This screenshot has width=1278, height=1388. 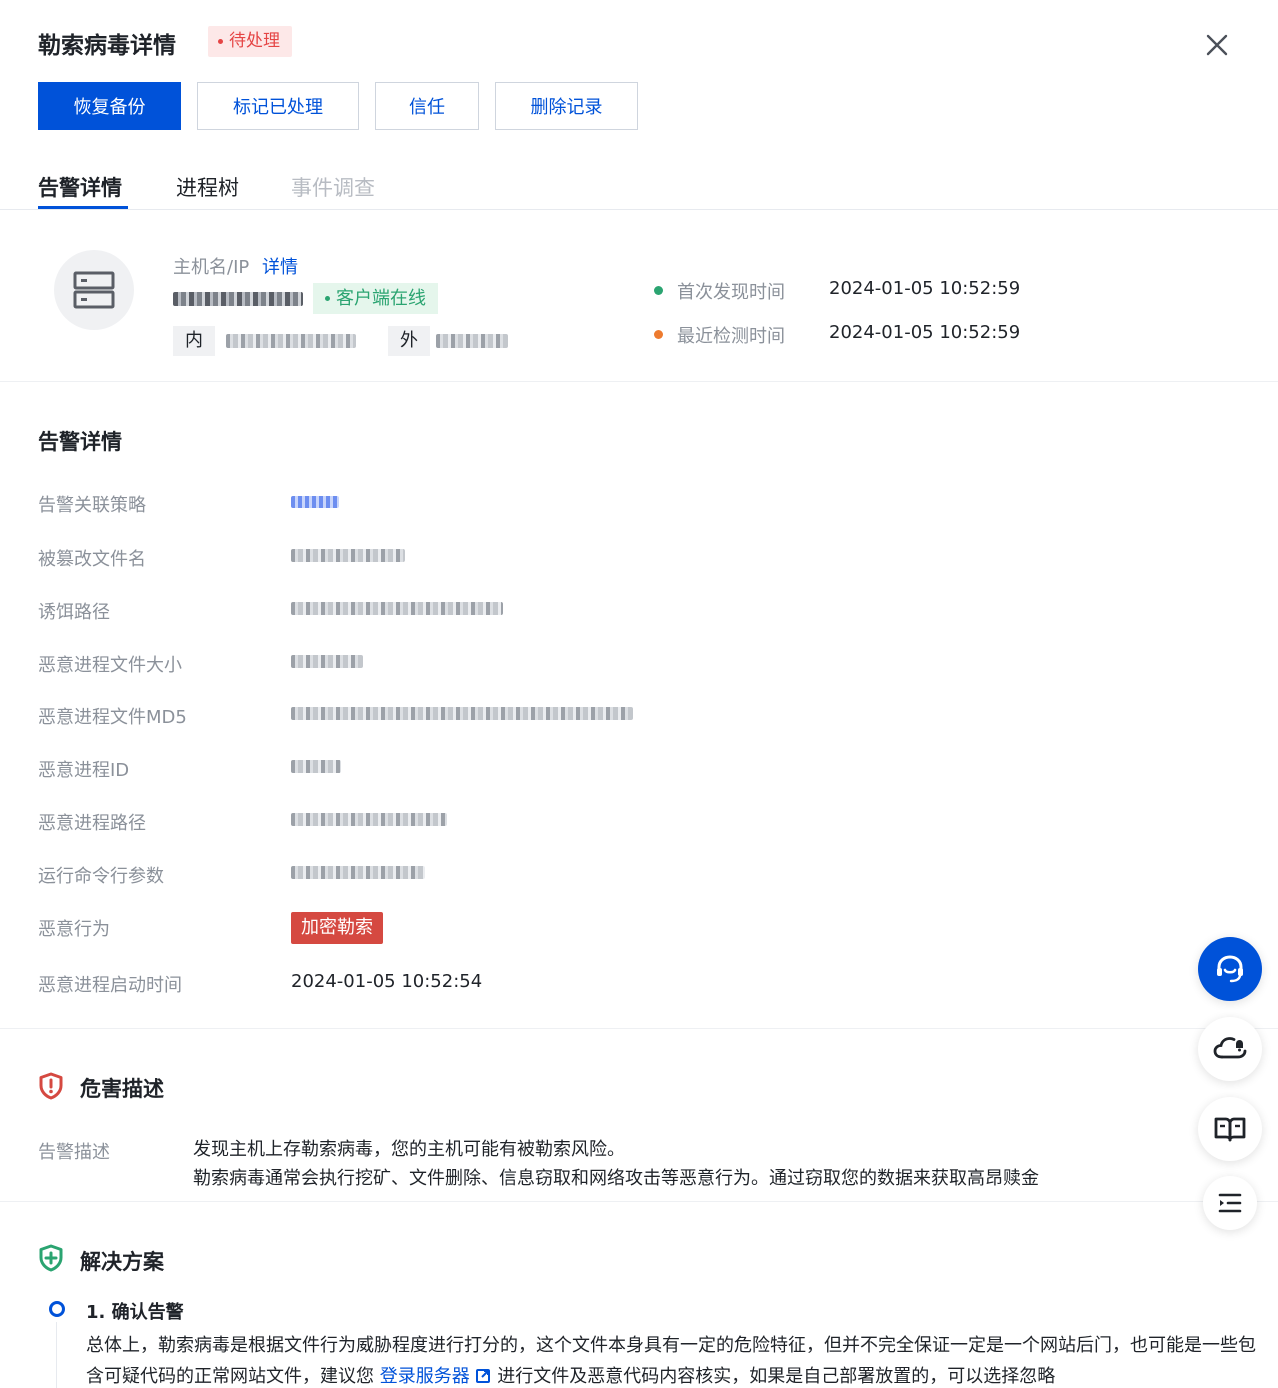 I want to click on first-found-value: 2024-01-05 10:52:59, so click(x=925, y=288).